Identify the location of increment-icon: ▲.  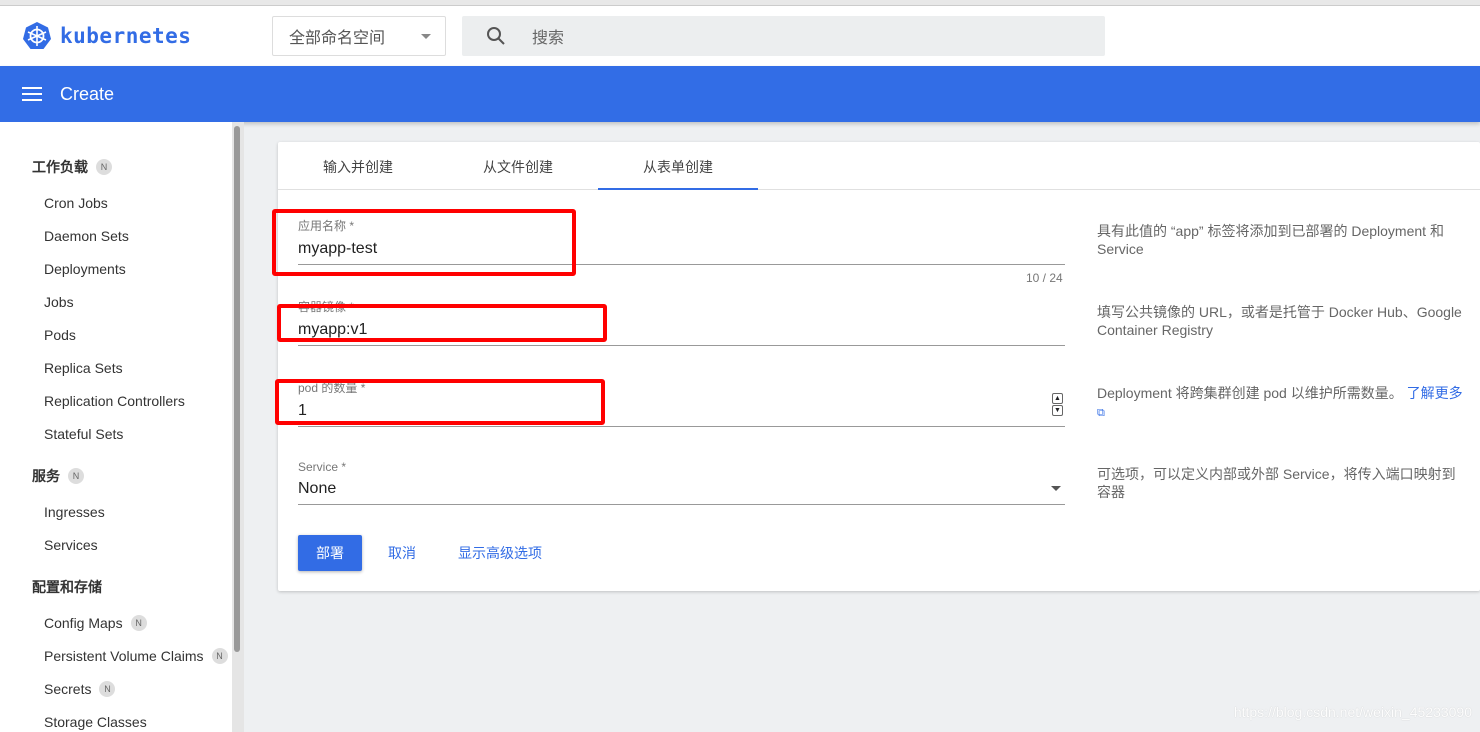
(1057, 398).